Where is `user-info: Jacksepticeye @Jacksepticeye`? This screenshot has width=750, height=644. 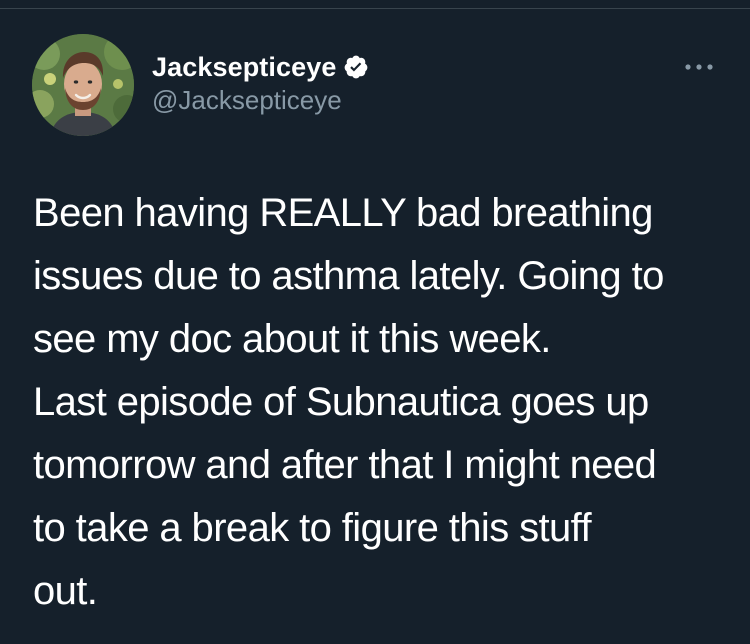
user-info: Jacksepticeye @Jacksepticeye is located at coordinates (260, 83).